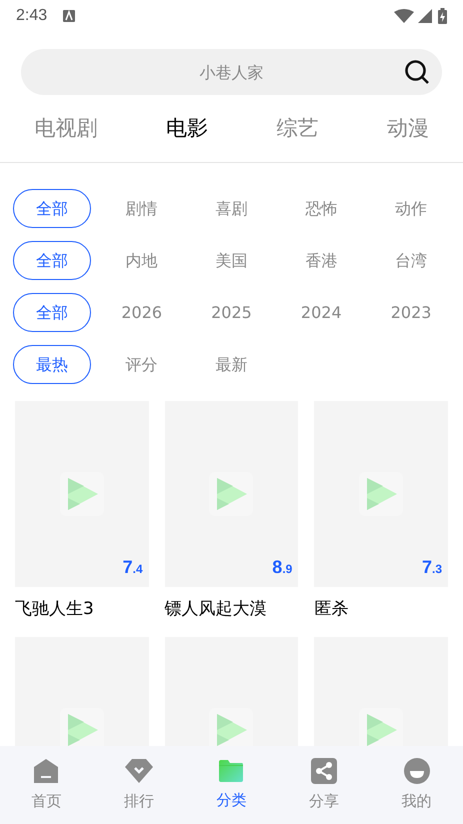 This screenshot has height=824, width=463. Describe the element at coordinates (231, 312) in the screenshot. I see `filter-option: 2025` at that location.